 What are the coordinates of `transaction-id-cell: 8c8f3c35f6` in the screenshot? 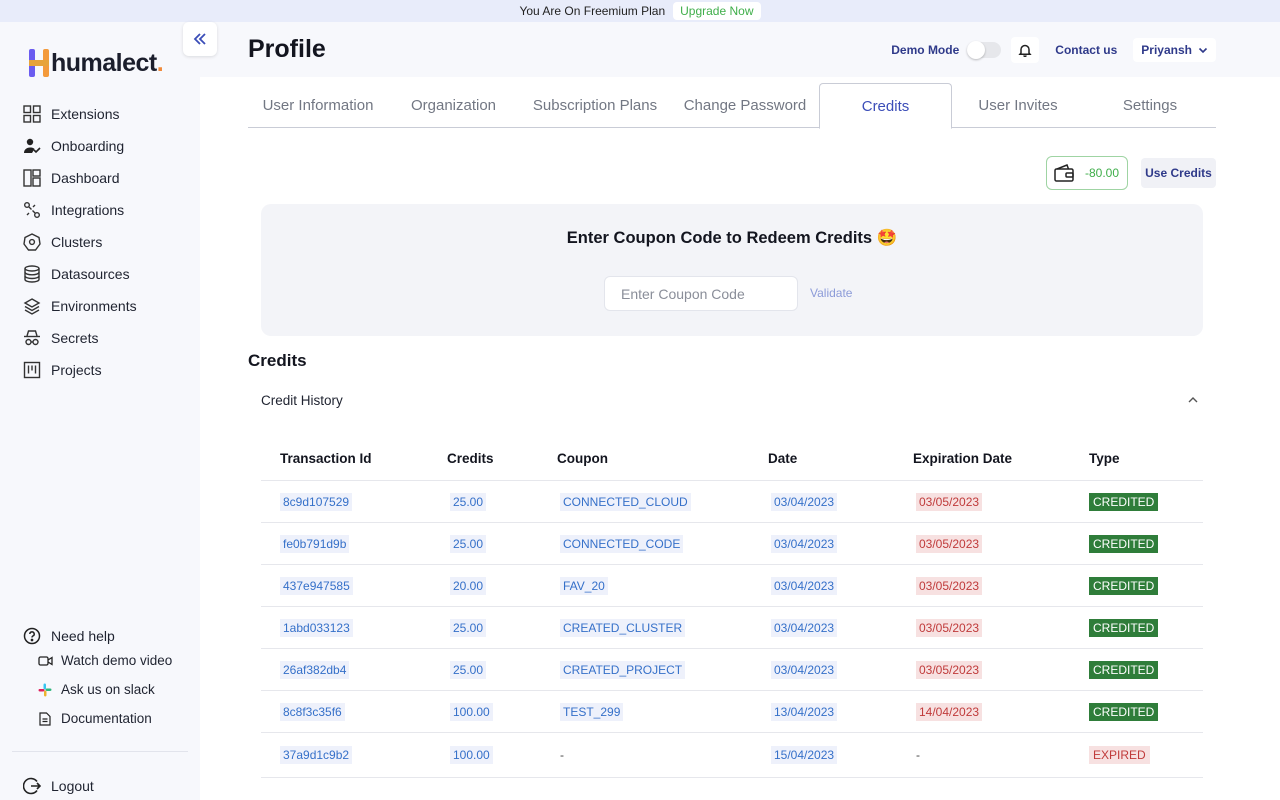 It's located at (354, 711).